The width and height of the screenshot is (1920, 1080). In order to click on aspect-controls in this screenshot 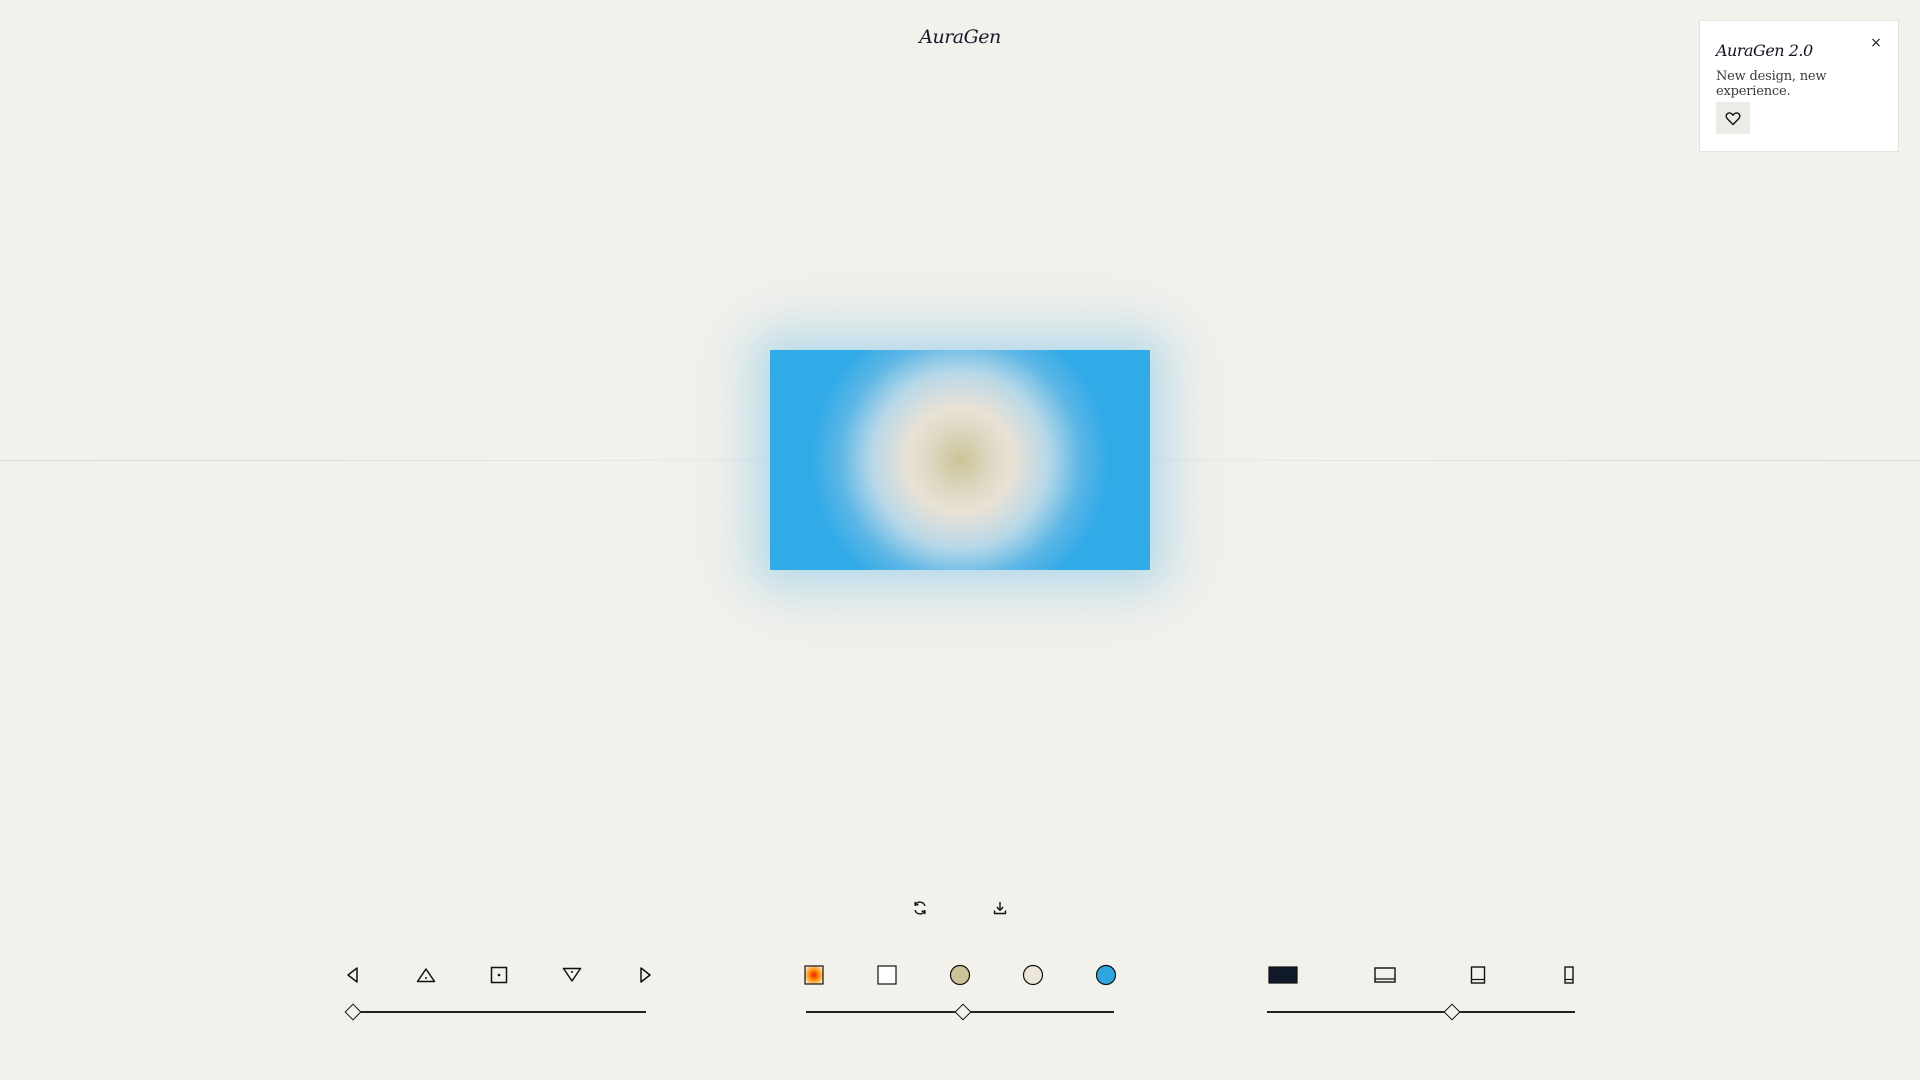, I will do `click(1424, 995)`.